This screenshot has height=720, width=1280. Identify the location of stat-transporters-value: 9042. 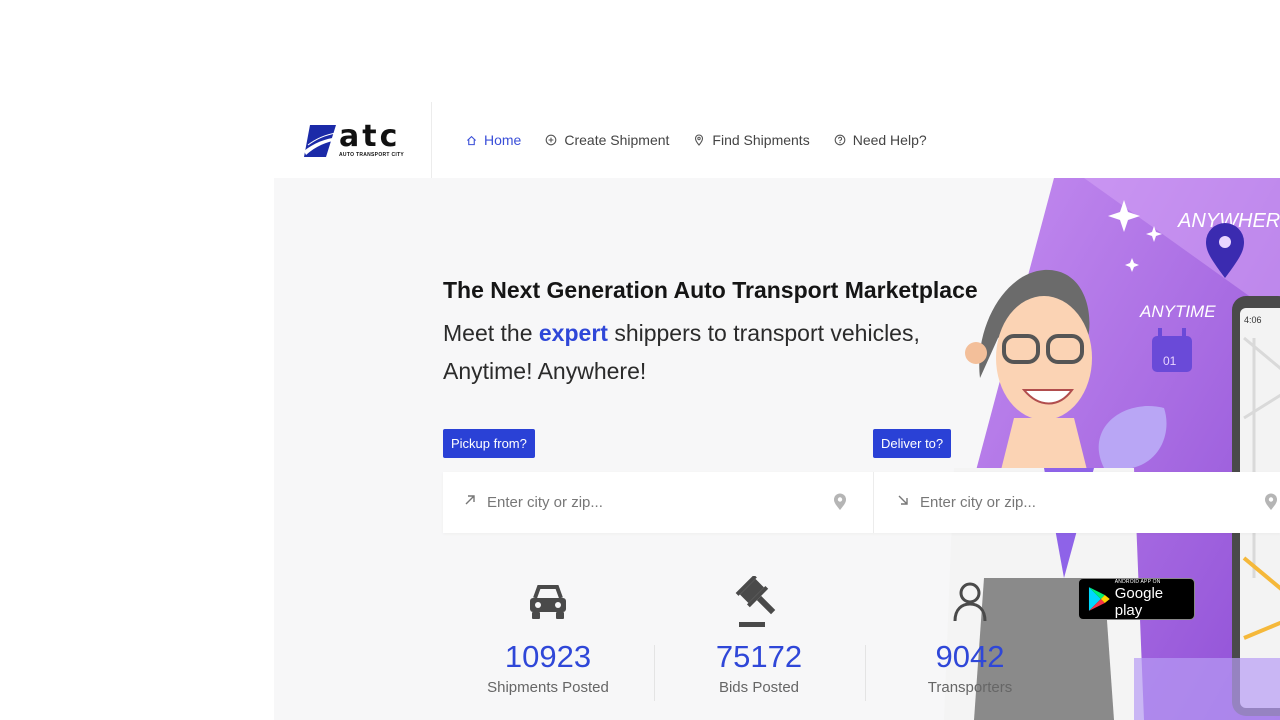
(970, 656).